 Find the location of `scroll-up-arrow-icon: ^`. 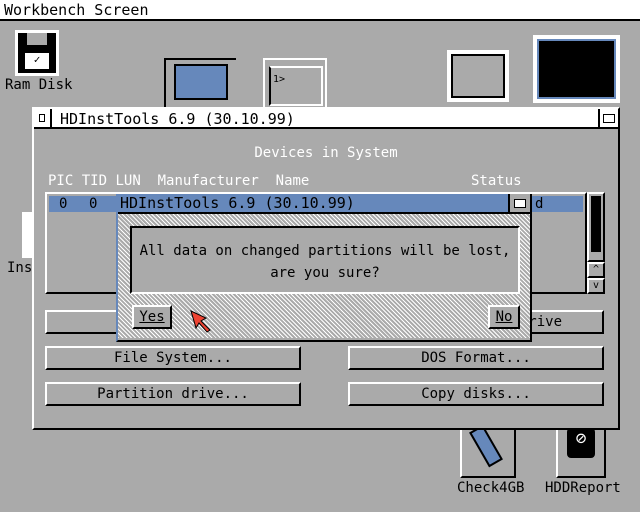

scroll-up-arrow-icon: ^ is located at coordinates (596, 270).